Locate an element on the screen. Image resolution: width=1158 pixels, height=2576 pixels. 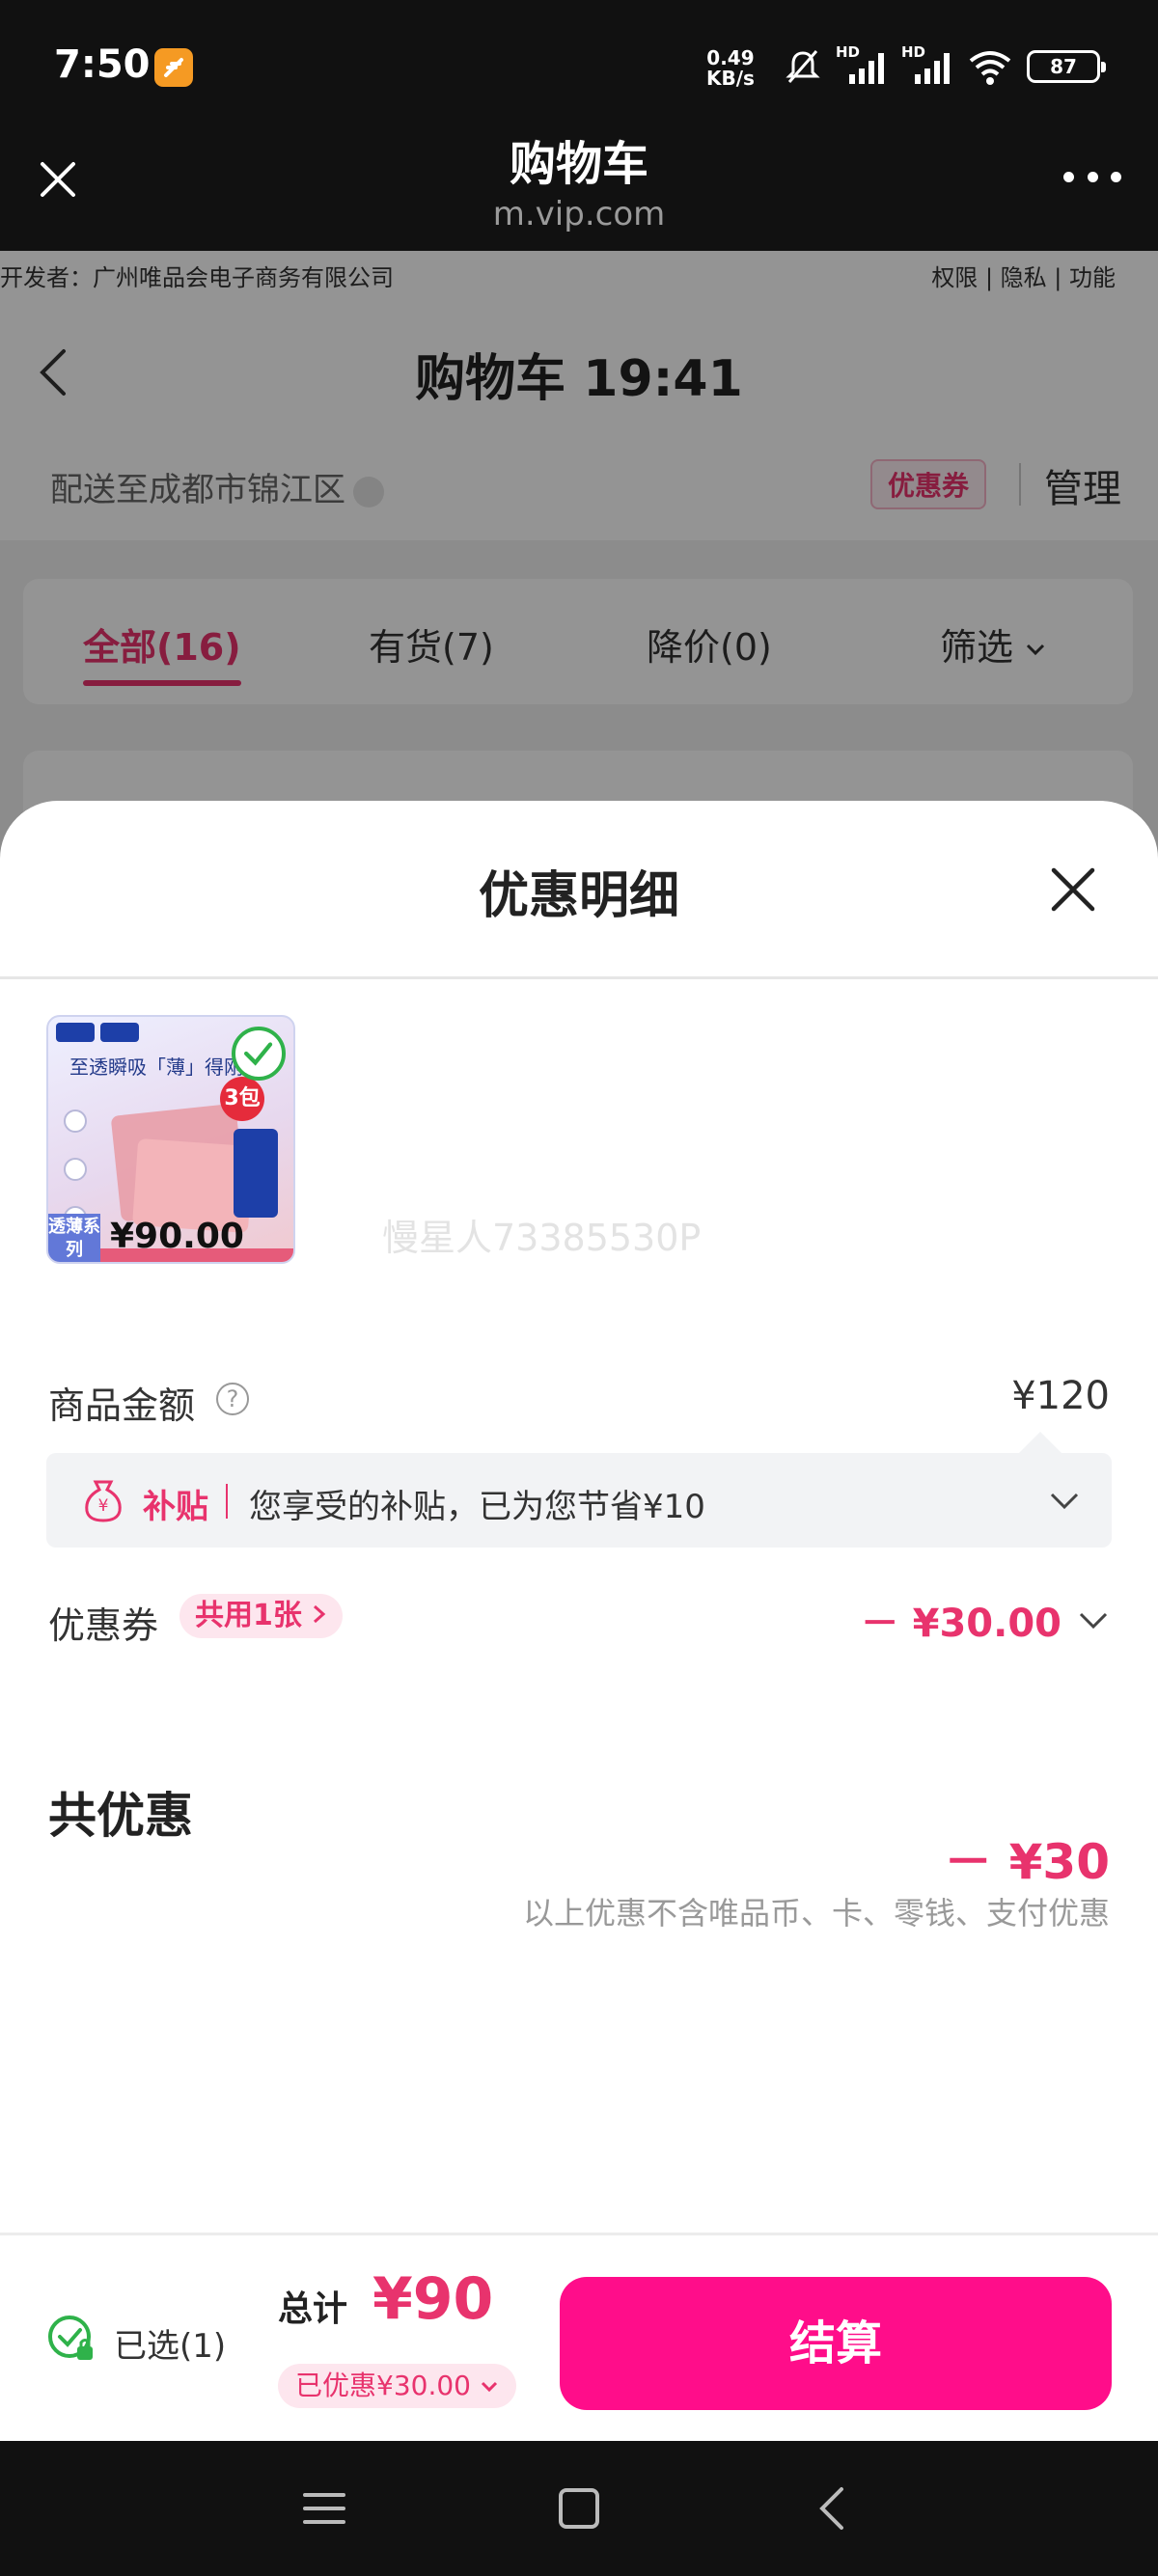
browser-title: 购物车 is located at coordinates (578, 164).